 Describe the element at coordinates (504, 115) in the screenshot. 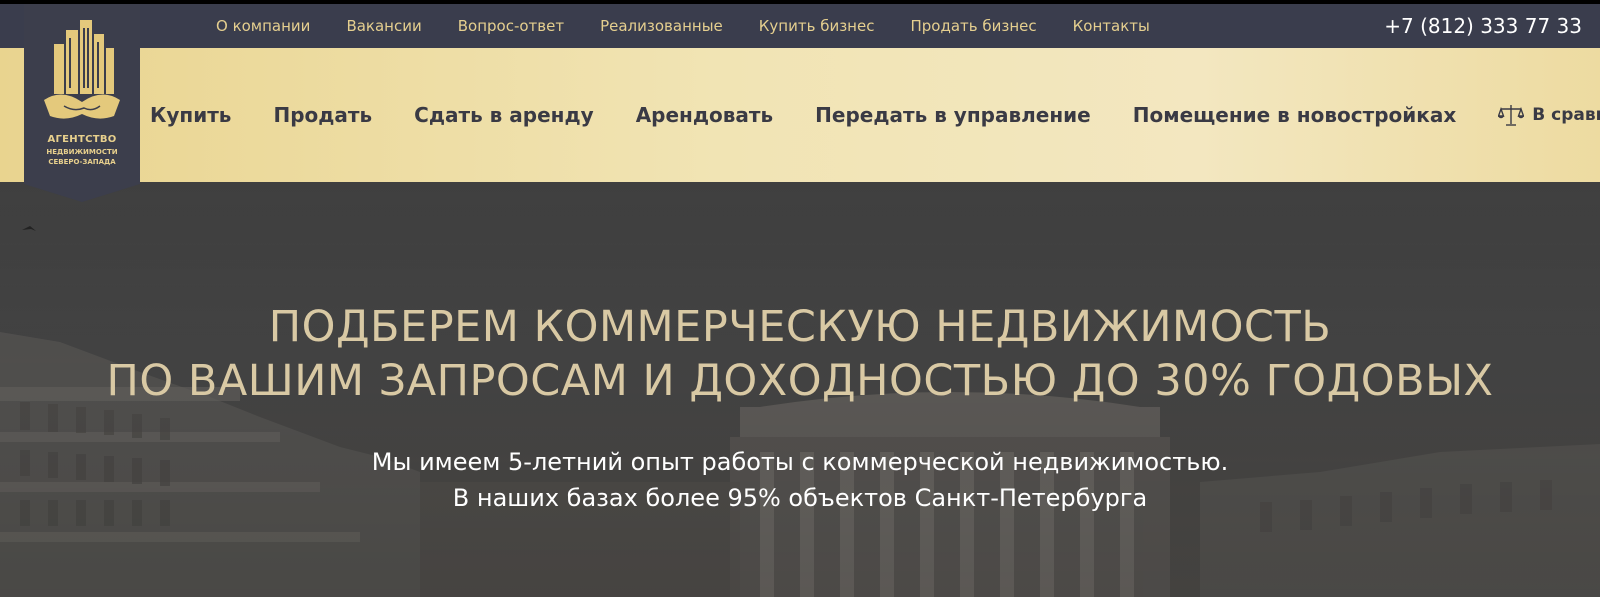

I see `nav-item-lease-out: Сдать в аренду` at that location.